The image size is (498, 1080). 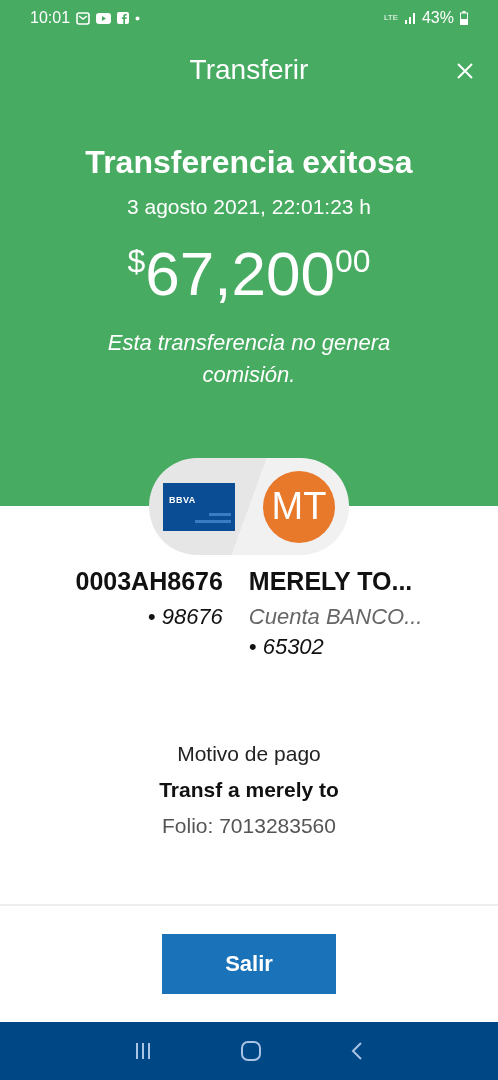 I want to click on amount-cents: 00, so click(x=352, y=261).